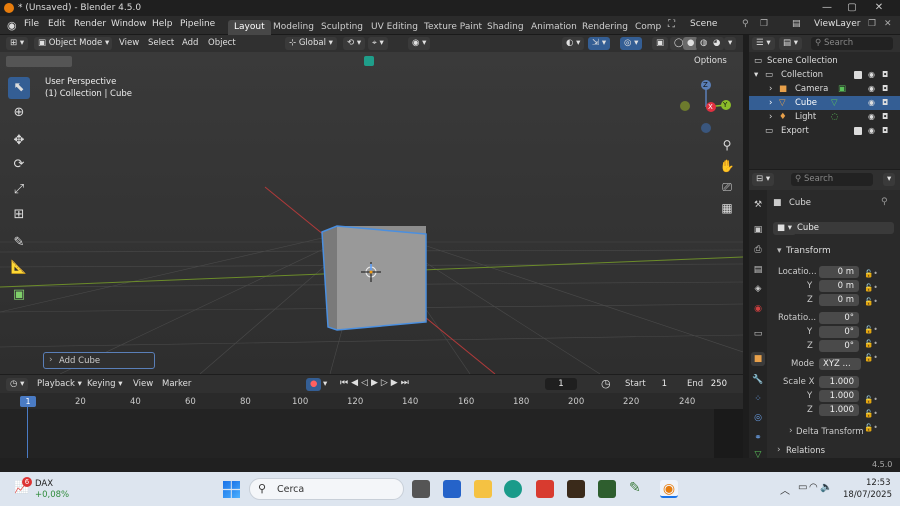 This screenshot has height=506, width=900. What do you see at coordinates (197, 24) in the screenshot?
I see `menu-pipeline: Pipeline` at bounding box center [197, 24].